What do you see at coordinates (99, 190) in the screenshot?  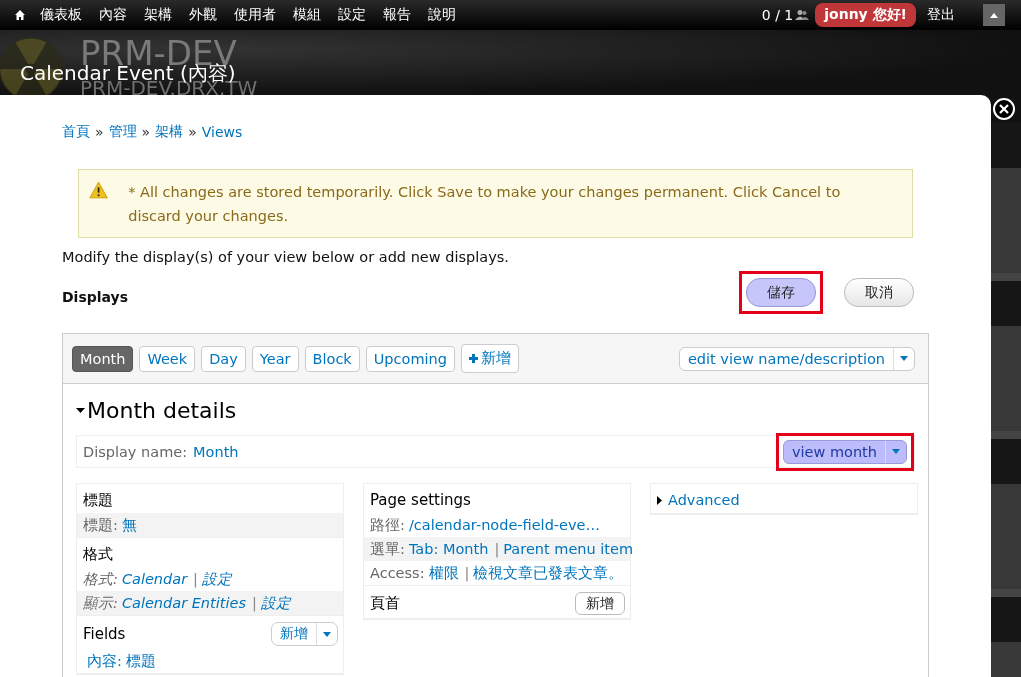 I see `warning-icon` at bounding box center [99, 190].